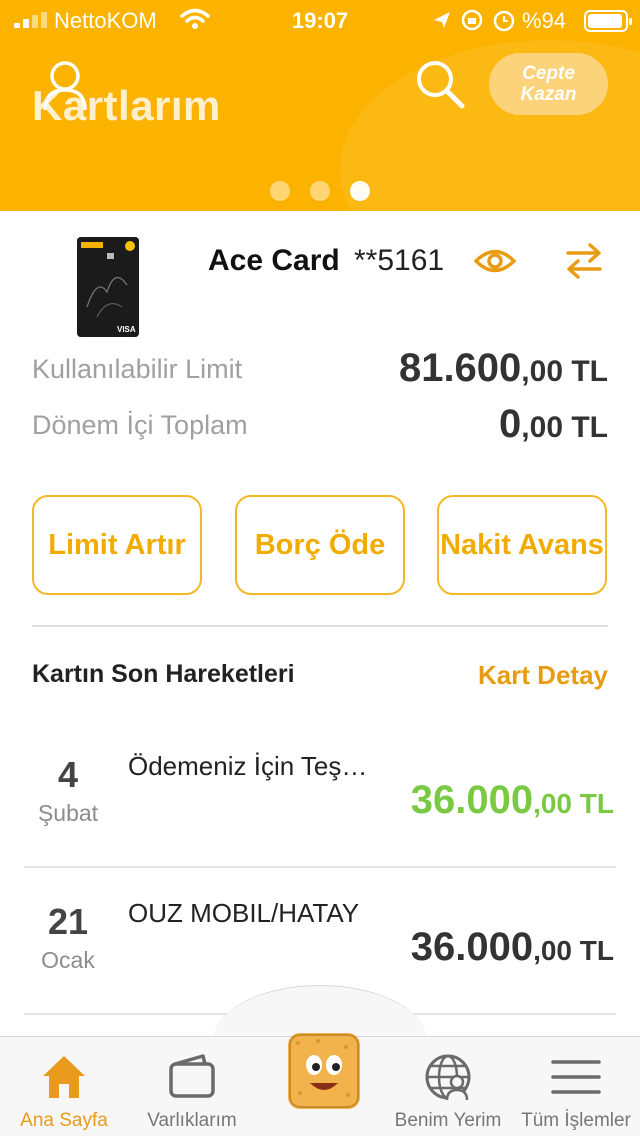 The width and height of the screenshot is (640, 1136). I want to click on nav-item-all-operations: Tüm İşlemler, so click(576, 1093).